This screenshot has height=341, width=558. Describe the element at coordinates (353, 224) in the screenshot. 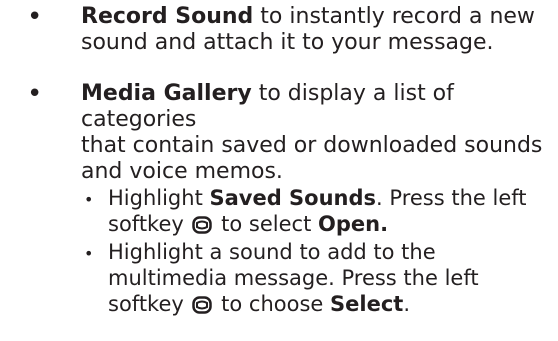

I see `term-open: Open.` at that location.